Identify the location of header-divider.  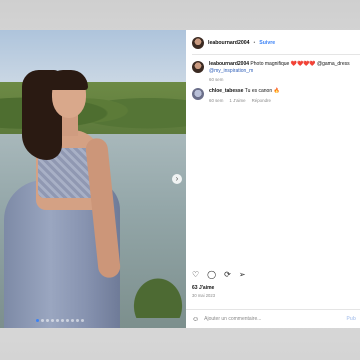
(276, 54).